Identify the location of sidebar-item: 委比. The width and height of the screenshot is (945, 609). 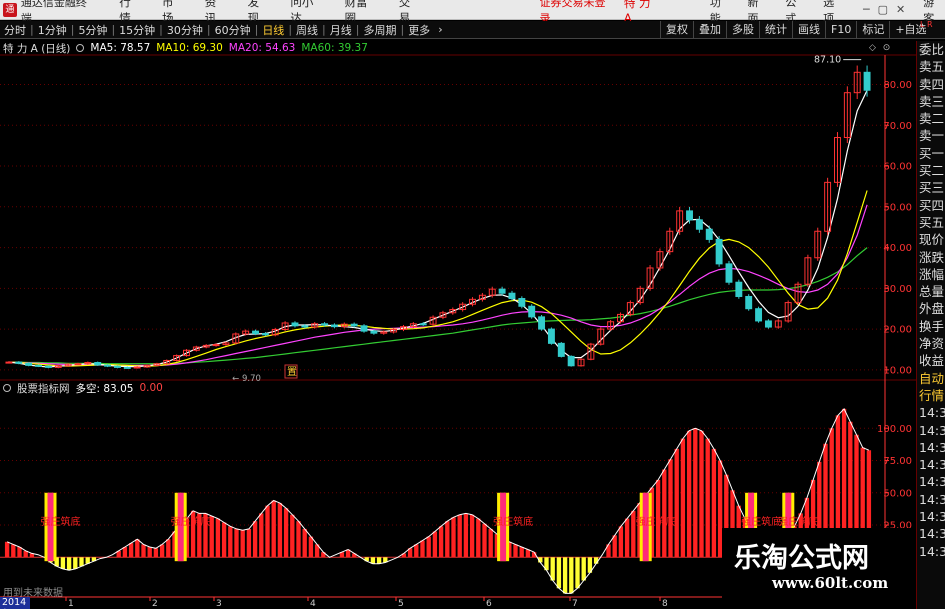
(931, 49).